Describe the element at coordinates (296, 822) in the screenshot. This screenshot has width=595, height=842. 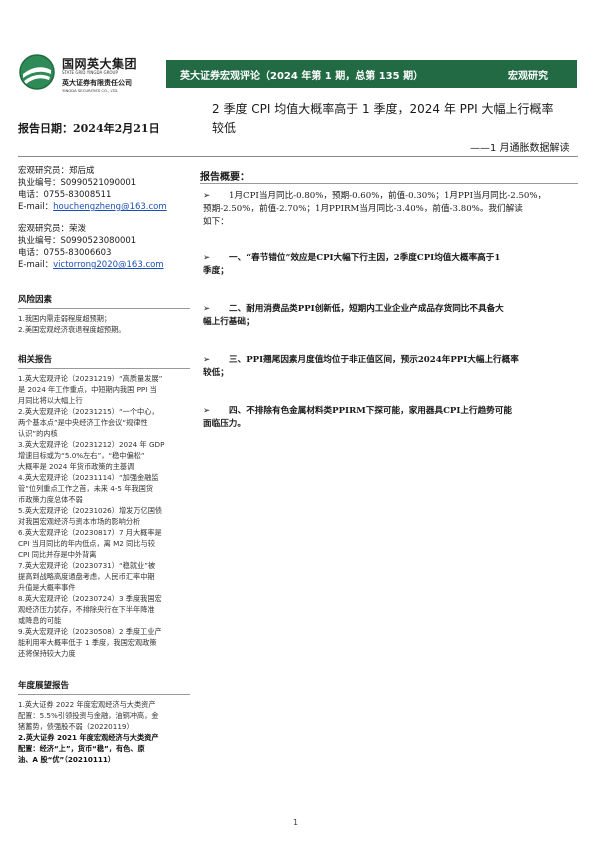
I see `page-number: 1` at that location.